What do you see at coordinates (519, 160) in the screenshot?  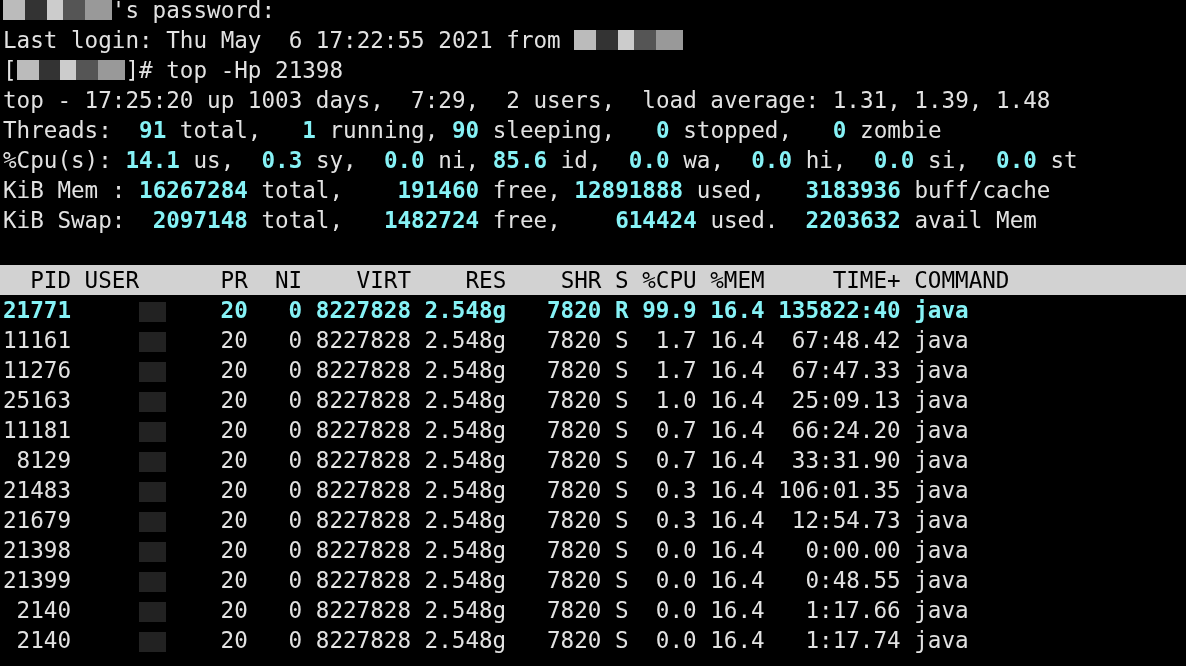 I see `stat-value: 85.6` at bounding box center [519, 160].